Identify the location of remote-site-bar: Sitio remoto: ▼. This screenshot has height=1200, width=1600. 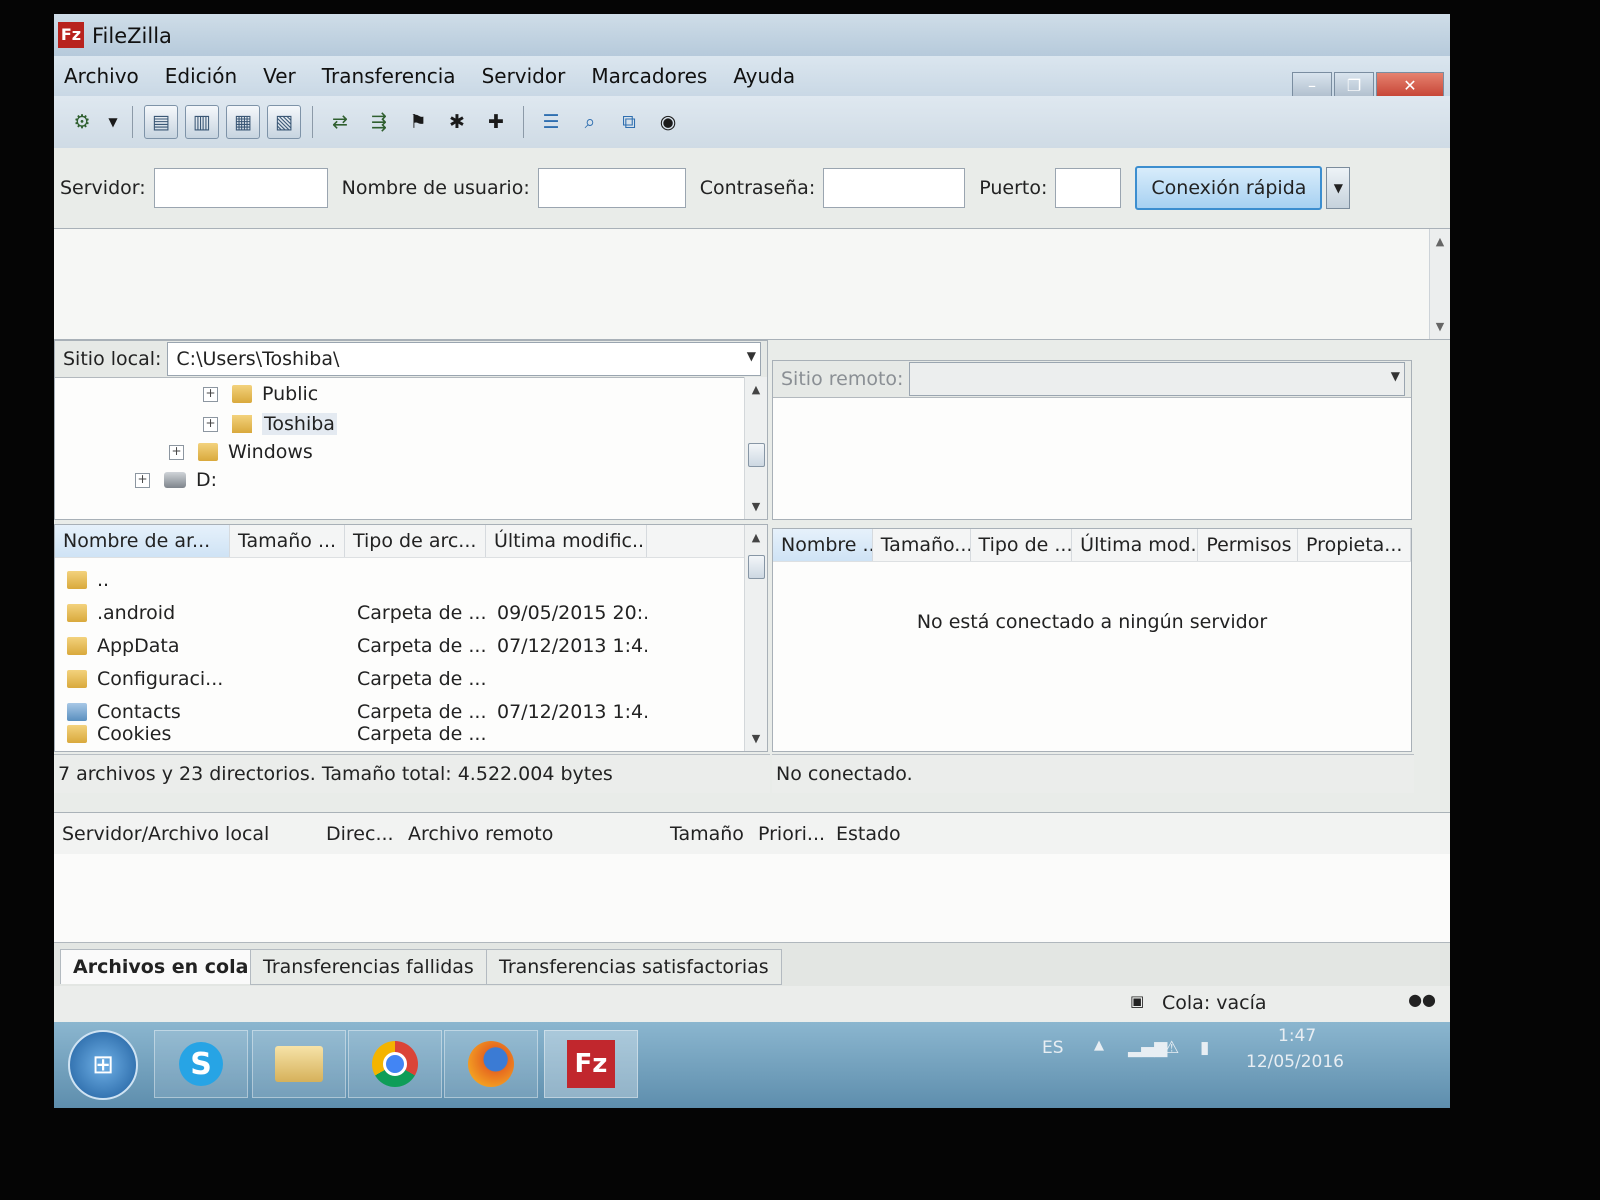
(1092, 379).